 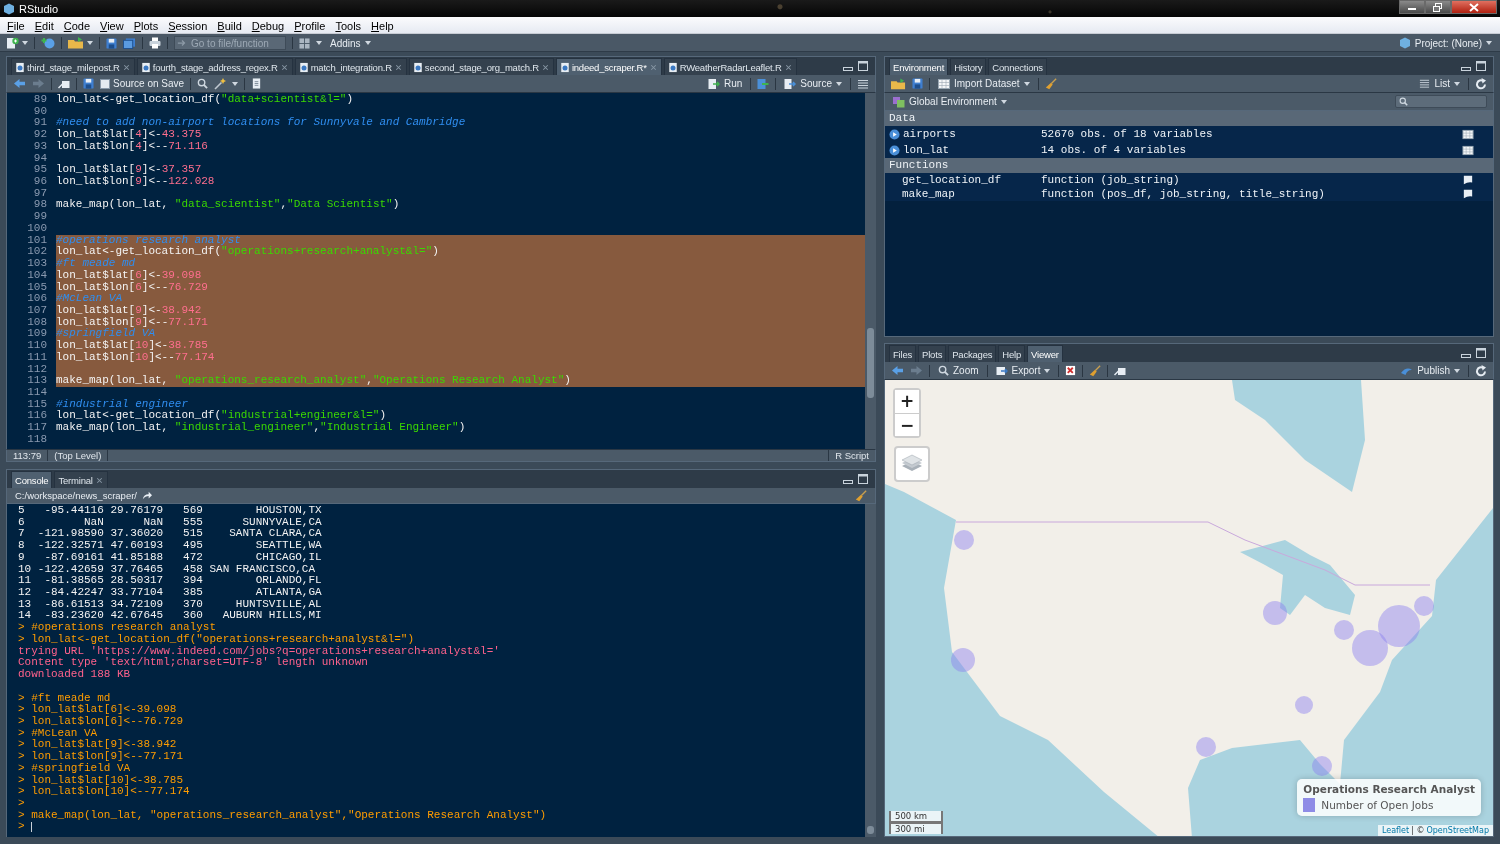 What do you see at coordinates (1430, 370) in the screenshot?
I see `publish-button: Publish` at bounding box center [1430, 370].